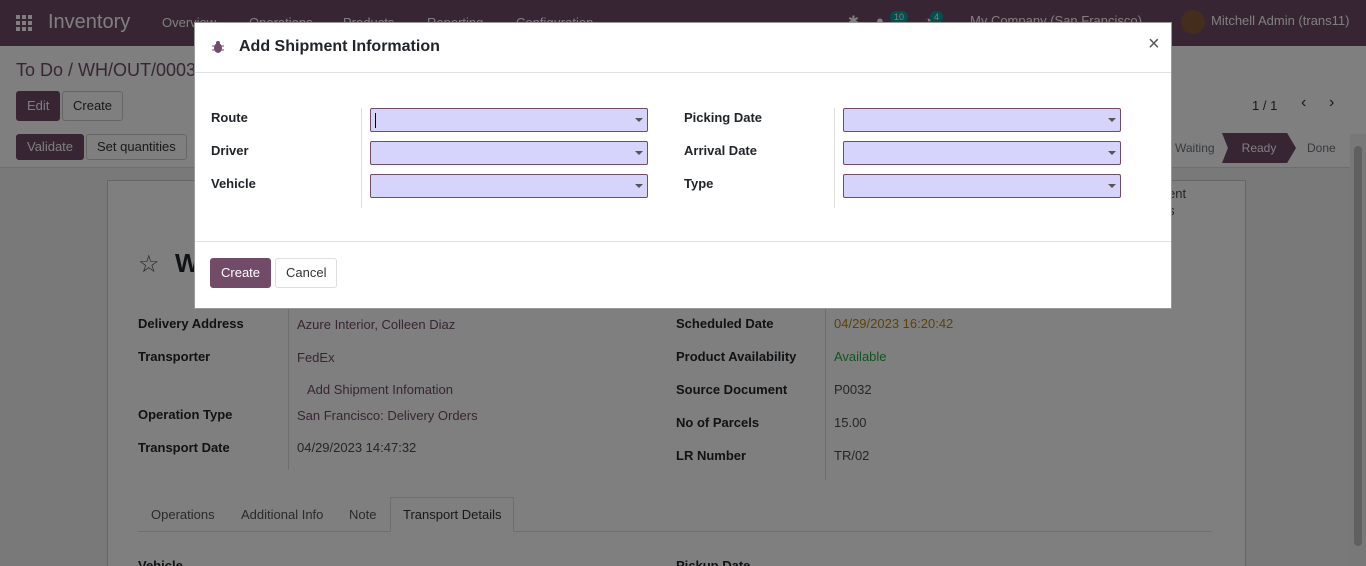  Describe the element at coordinates (982, 186) in the screenshot. I see `type-select` at that location.